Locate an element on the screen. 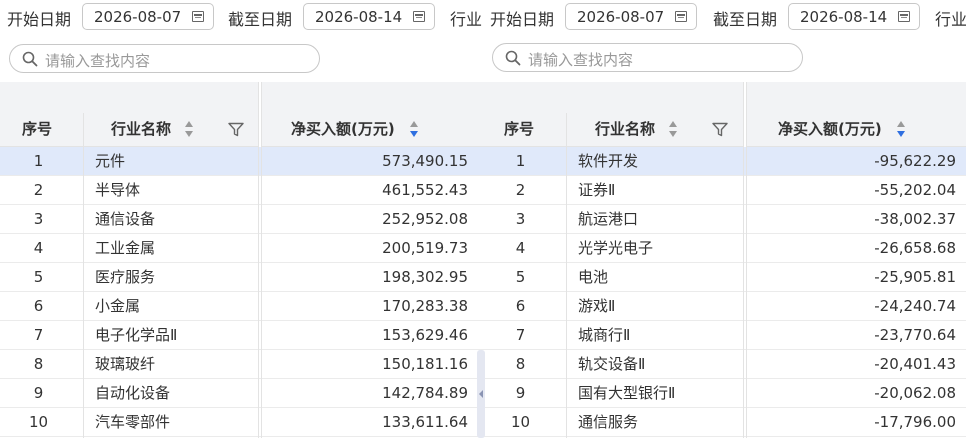 The image size is (966, 438). row-index: 2 is located at coordinates (38, 190).